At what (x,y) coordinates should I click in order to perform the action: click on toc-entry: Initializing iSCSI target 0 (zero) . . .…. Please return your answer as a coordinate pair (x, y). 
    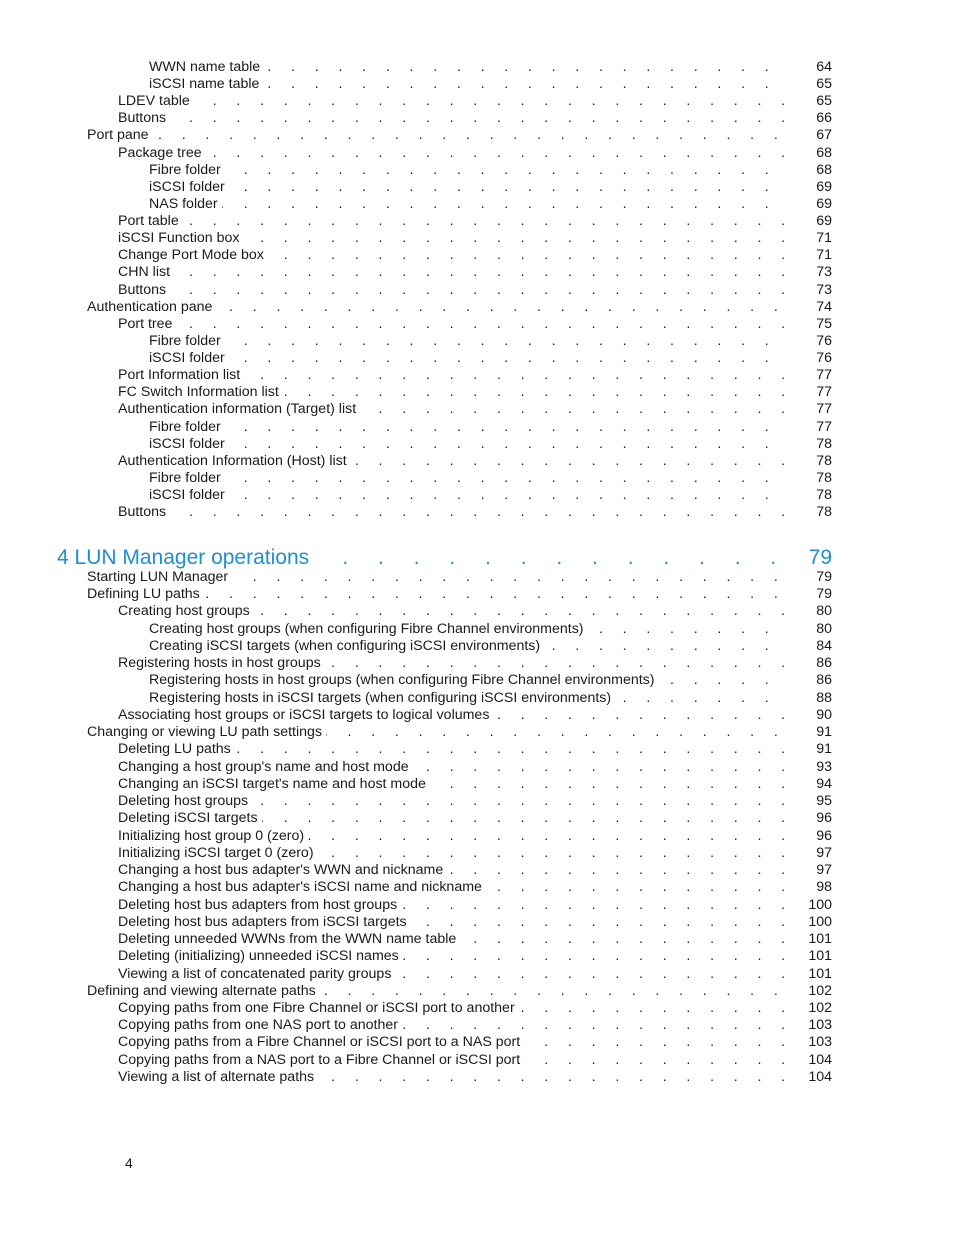
    Looking at the image, I should click on (475, 853).